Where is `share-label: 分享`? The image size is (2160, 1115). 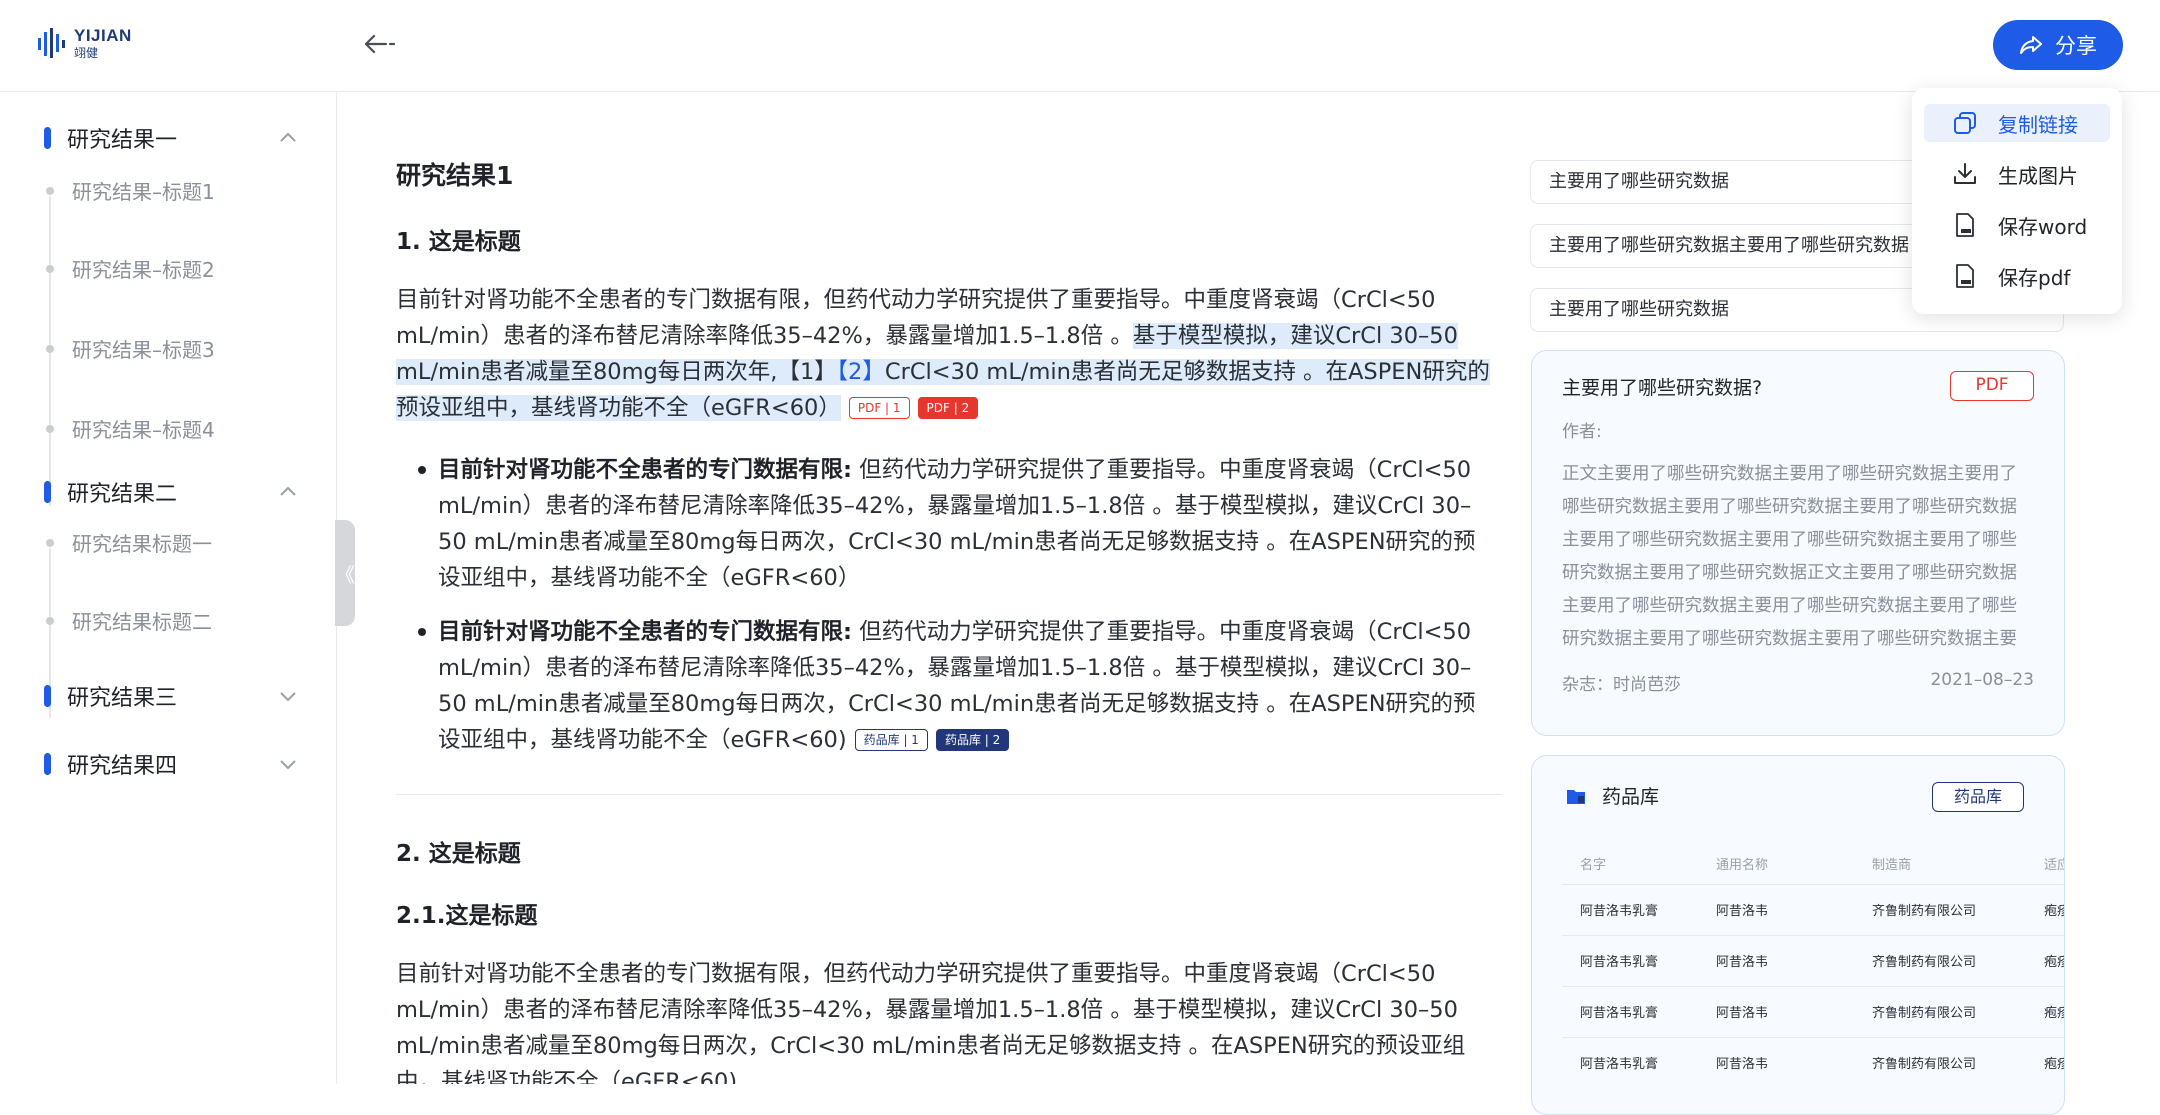 share-label: 分享 is located at coordinates (2076, 46).